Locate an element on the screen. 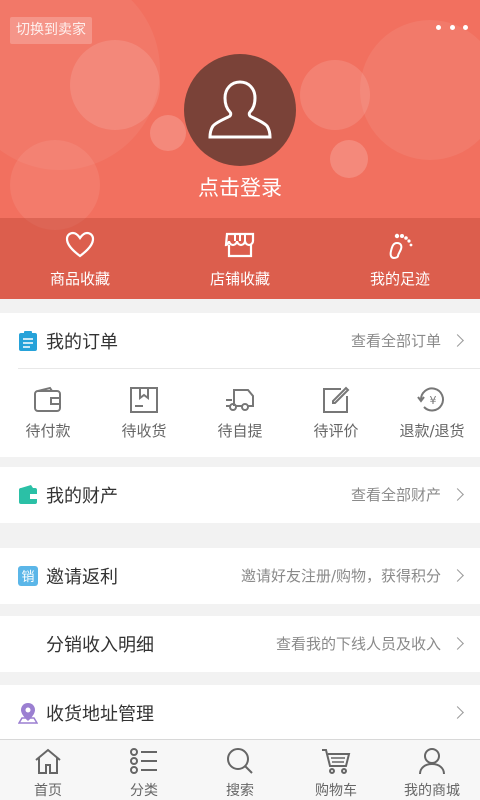  store-favorites-label: 店铺收藏 is located at coordinates (239, 279).